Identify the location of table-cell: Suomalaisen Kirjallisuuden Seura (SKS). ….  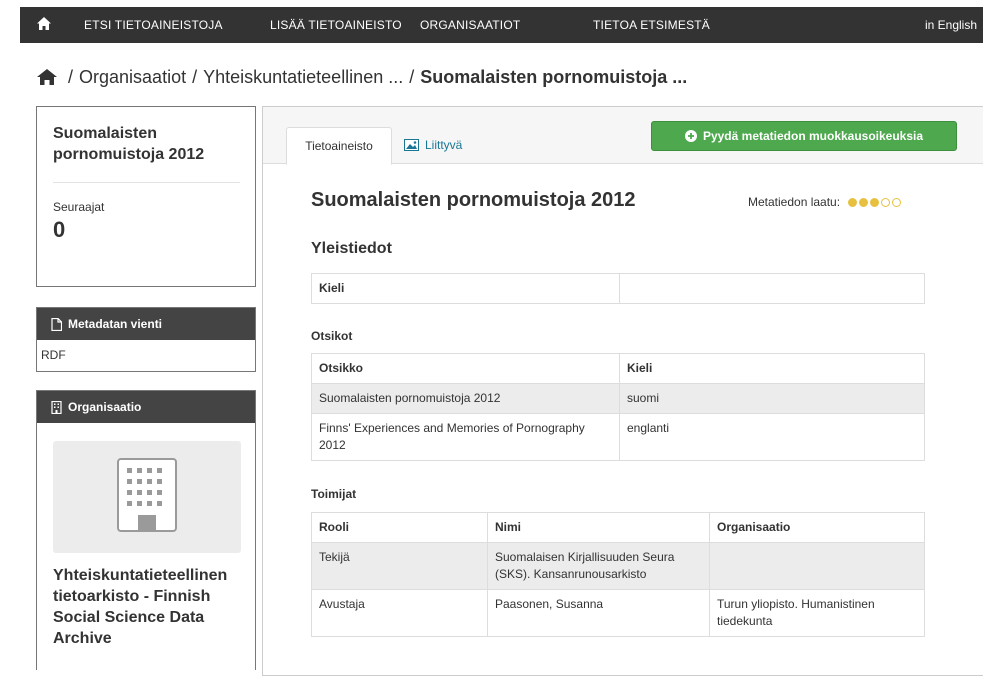
(598, 566).